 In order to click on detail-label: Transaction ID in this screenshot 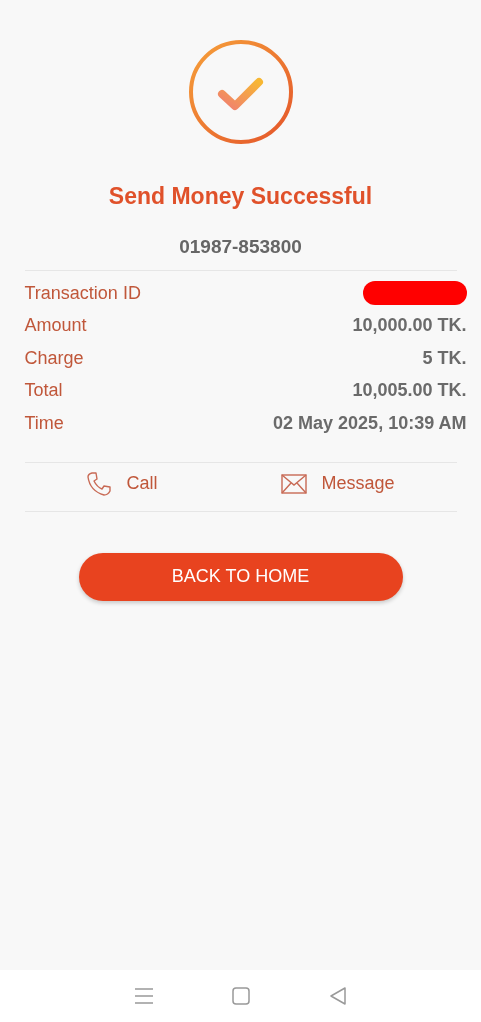, I will do `click(82, 293)`.